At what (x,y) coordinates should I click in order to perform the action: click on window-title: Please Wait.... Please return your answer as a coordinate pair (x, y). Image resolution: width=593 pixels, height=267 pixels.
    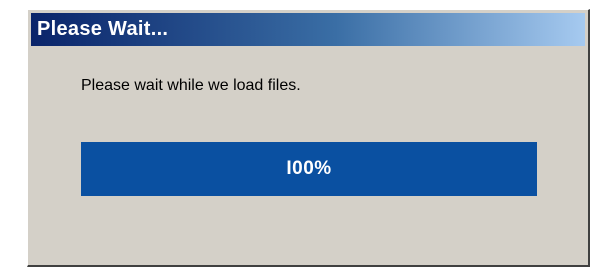
    Looking at the image, I should click on (103, 29).